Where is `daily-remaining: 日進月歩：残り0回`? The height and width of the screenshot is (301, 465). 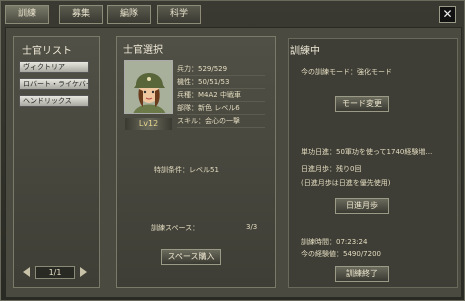
daily-remaining: 日進月歩：残り0回 is located at coordinates (331, 169).